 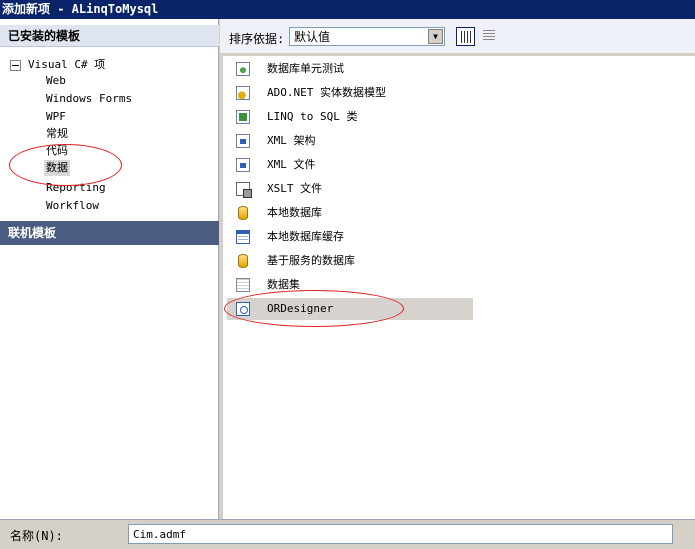 What do you see at coordinates (89, 99) in the screenshot?
I see `tree-item-windows-forms: Windows Forms` at bounding box center [89, 99].